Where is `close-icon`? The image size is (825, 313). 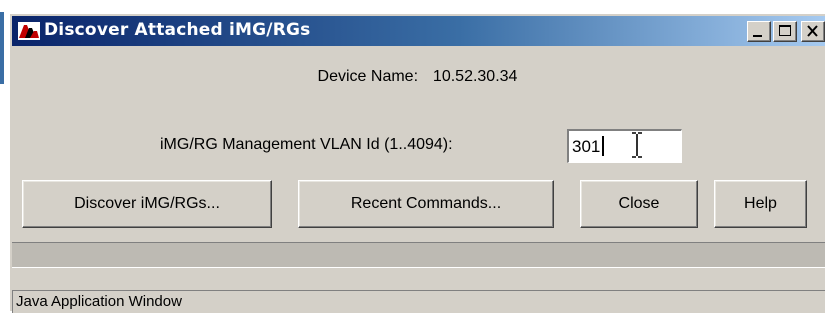 close-icon is located at coordinates (812, 31).